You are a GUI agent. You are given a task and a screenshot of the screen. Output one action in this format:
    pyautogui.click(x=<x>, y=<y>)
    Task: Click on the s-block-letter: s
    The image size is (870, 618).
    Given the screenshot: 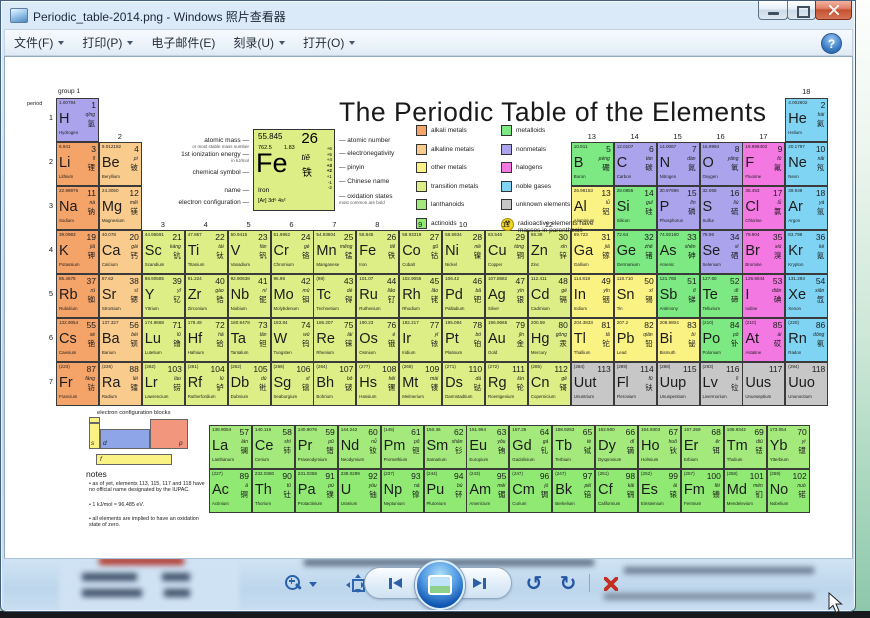 What is the action you would take?
    pyautogui.click(x=93, y=443)
    